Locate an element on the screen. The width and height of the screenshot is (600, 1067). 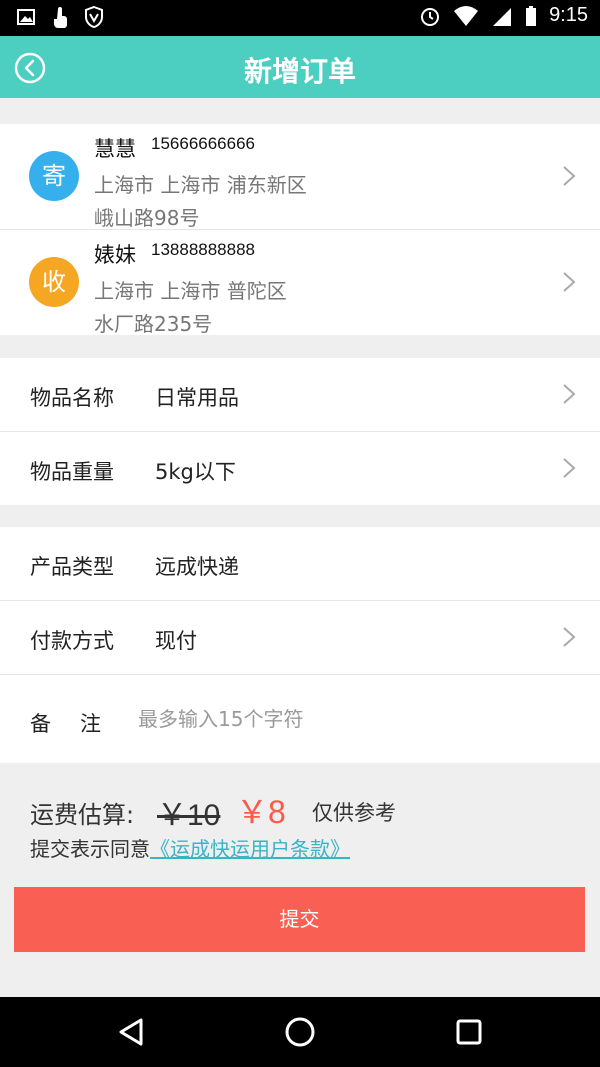
receiver-region: 上海市 上海市 普陀区 is located at coordinates (190, 291).